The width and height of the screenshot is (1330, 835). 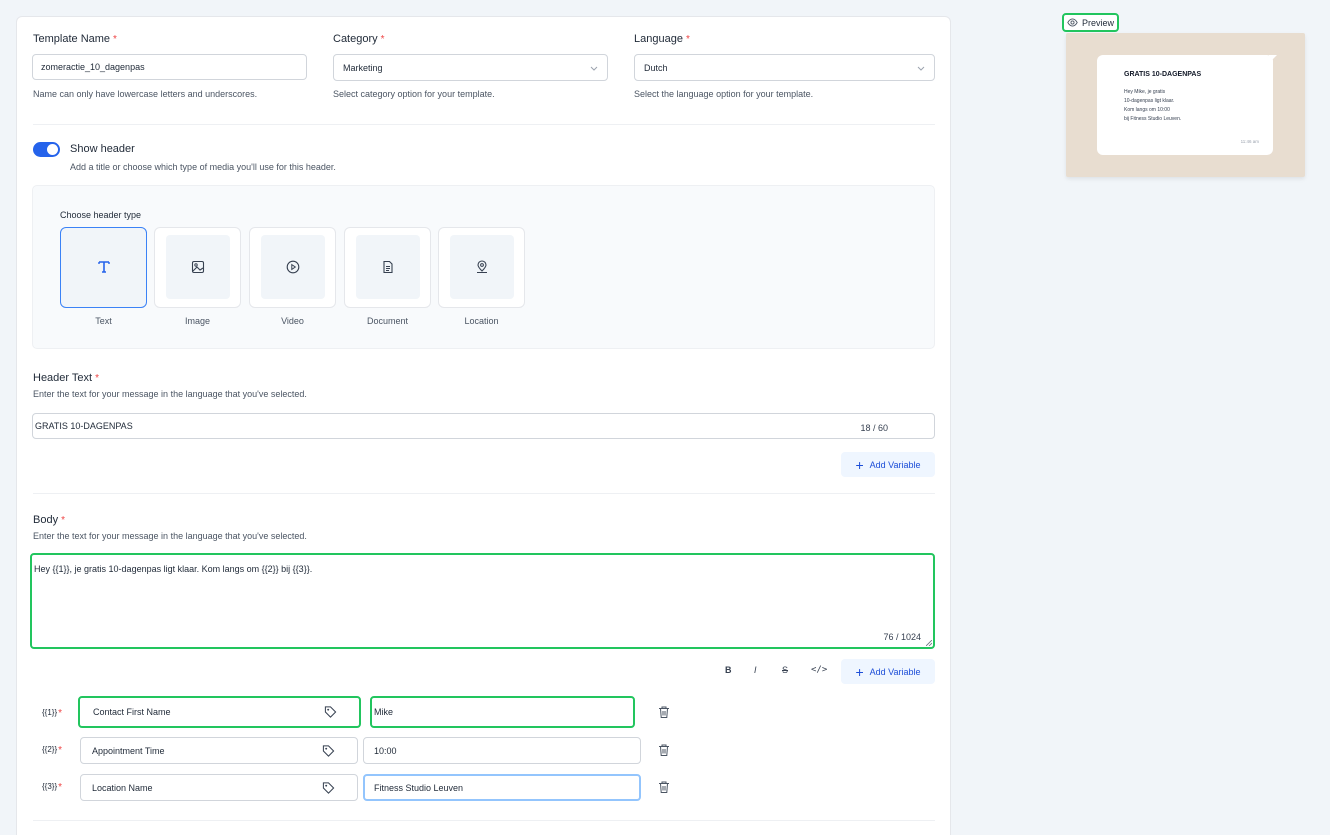 What do you see at coordinates (481, 321) in the screenshot?
I see `header-type-location-label: Location` at bounding box center [481, 321].